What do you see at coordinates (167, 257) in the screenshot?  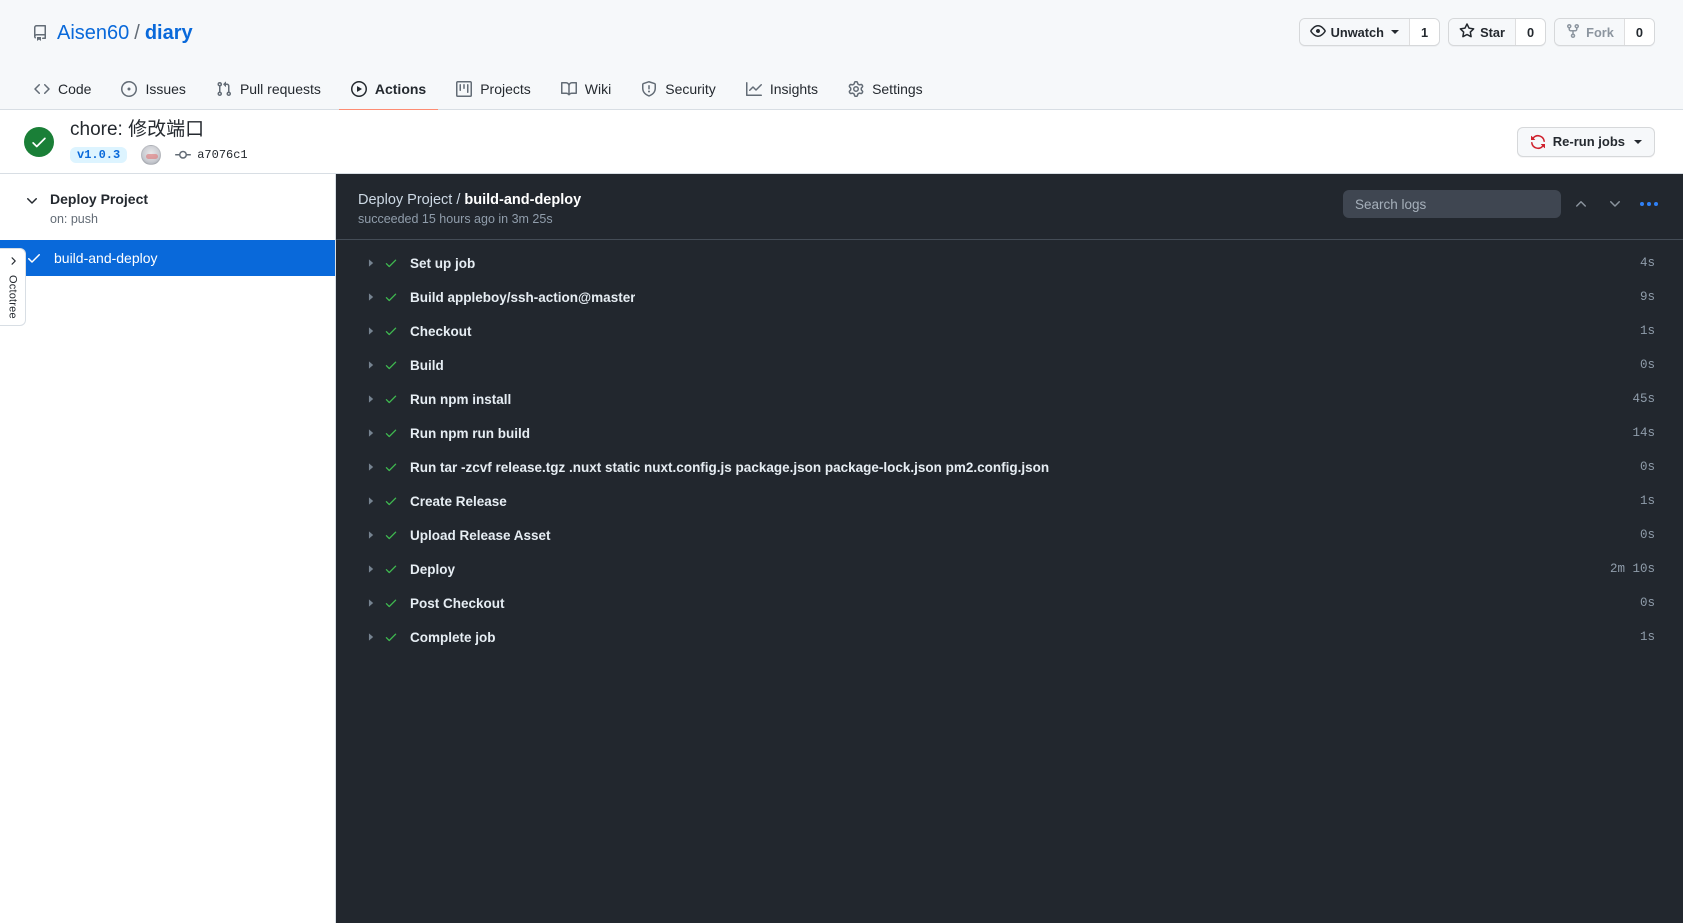 I see `sidebar-job-build-and-deploy: build-and-deploy` at bounding box center [167, 257].